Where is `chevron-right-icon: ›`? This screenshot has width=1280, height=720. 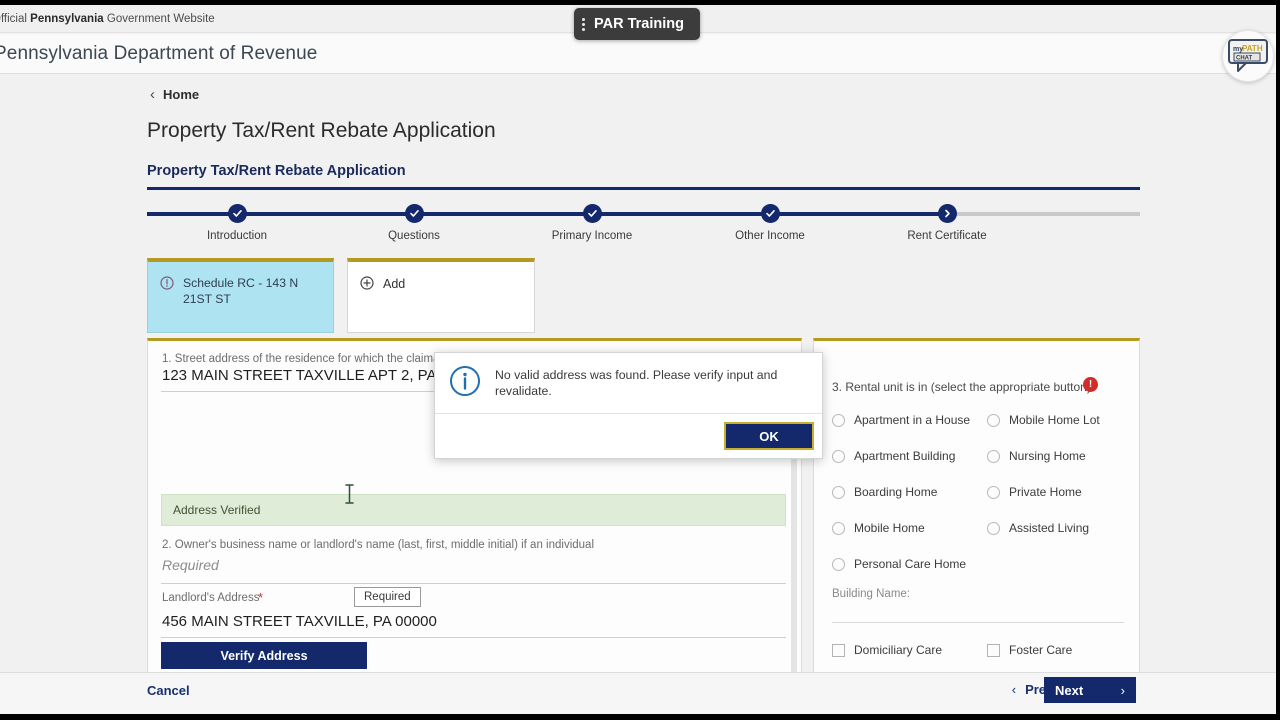
chevron-right-icon: › is located at coordinates (1122, 690).